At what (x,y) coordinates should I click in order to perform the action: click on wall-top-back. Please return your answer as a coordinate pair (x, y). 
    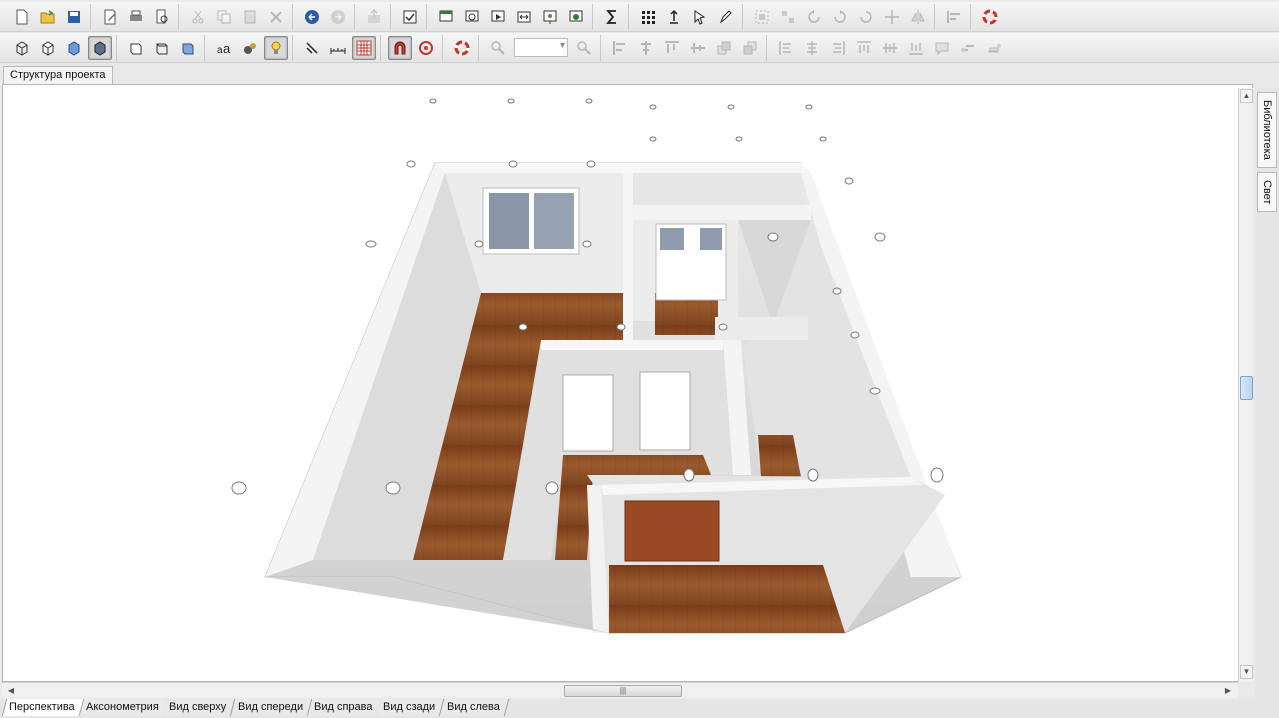
    Looking at the image, I should click on (623, 168).